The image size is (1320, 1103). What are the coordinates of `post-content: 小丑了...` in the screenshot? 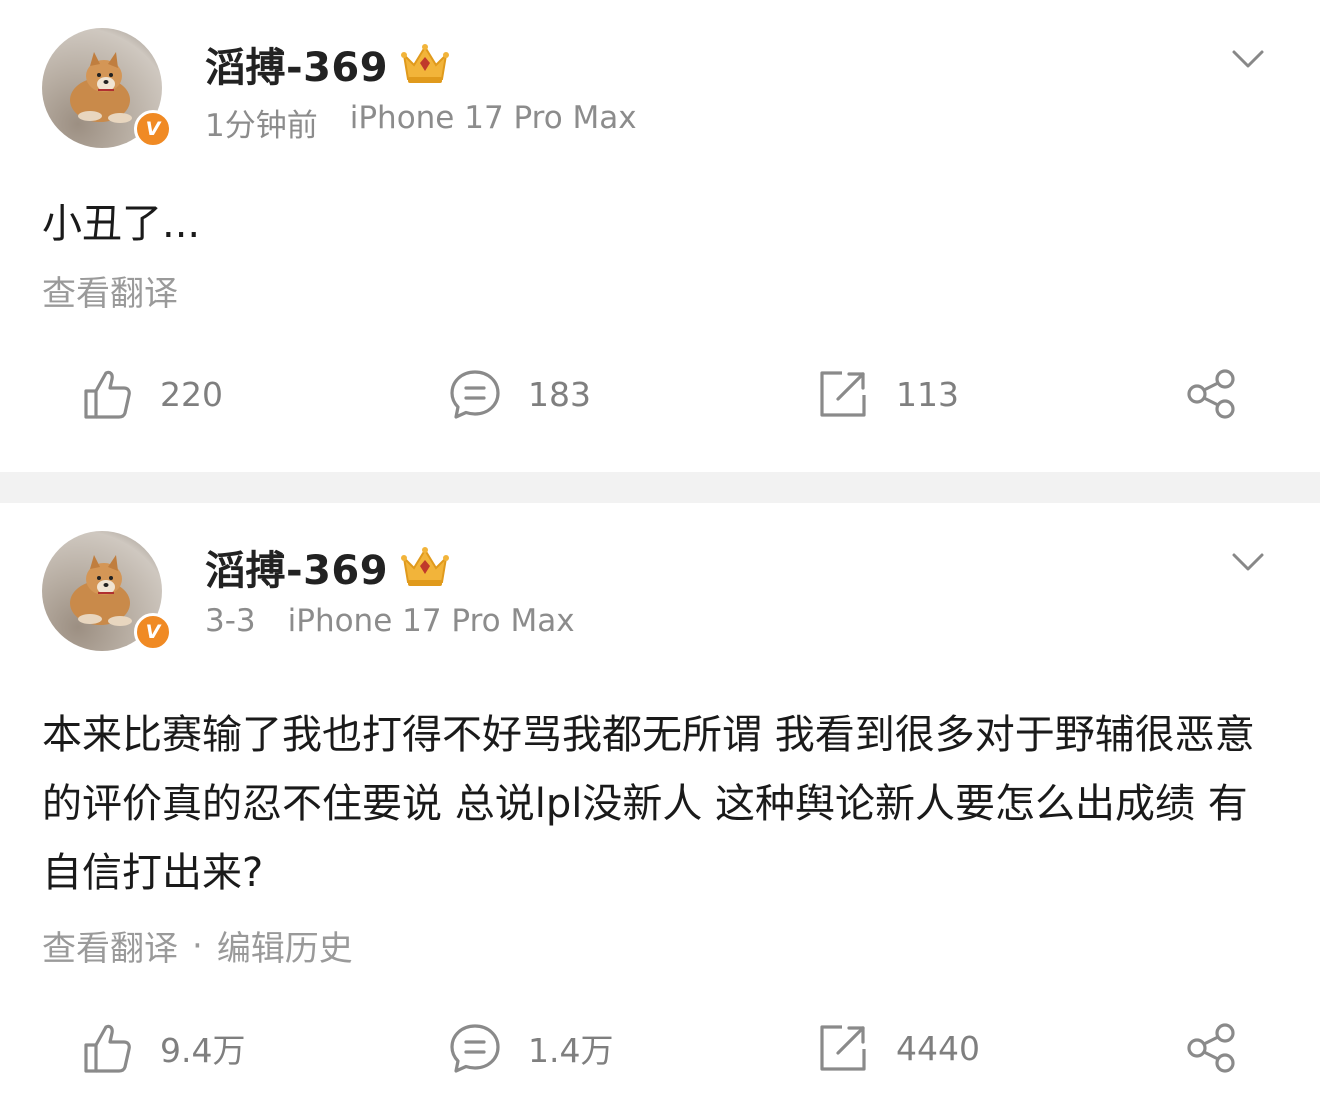 It's located at (121, 224).